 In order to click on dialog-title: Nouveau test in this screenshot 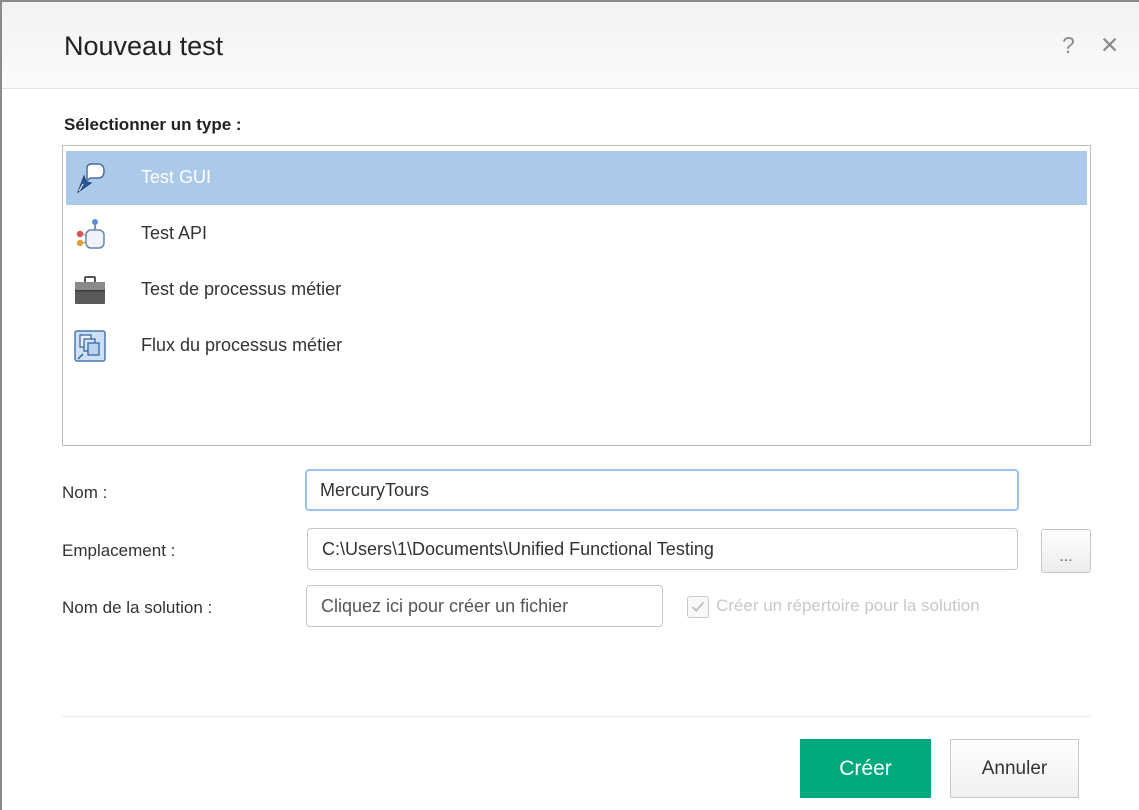, I will do `click(144, 46)`.